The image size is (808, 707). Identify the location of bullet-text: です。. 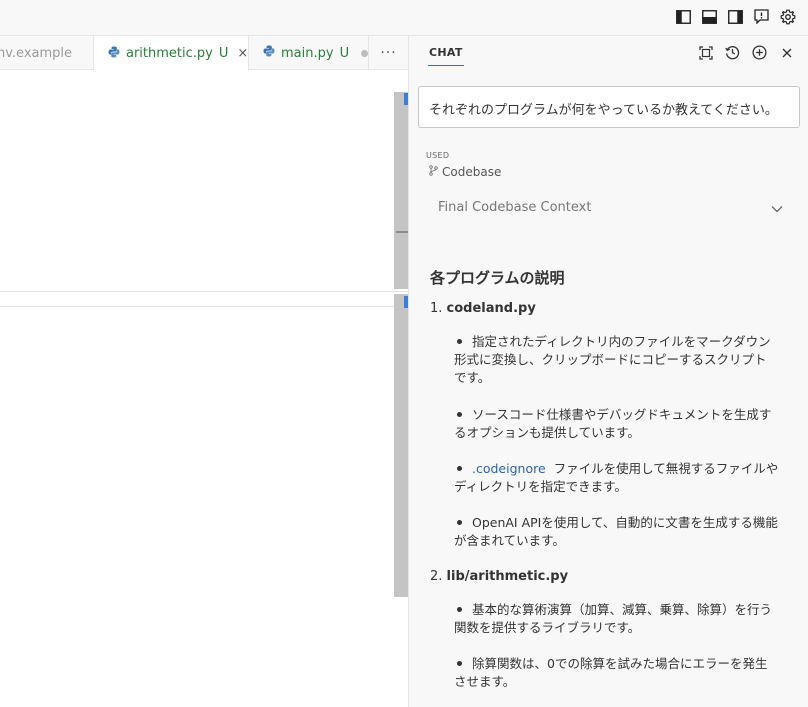
(472, 377).